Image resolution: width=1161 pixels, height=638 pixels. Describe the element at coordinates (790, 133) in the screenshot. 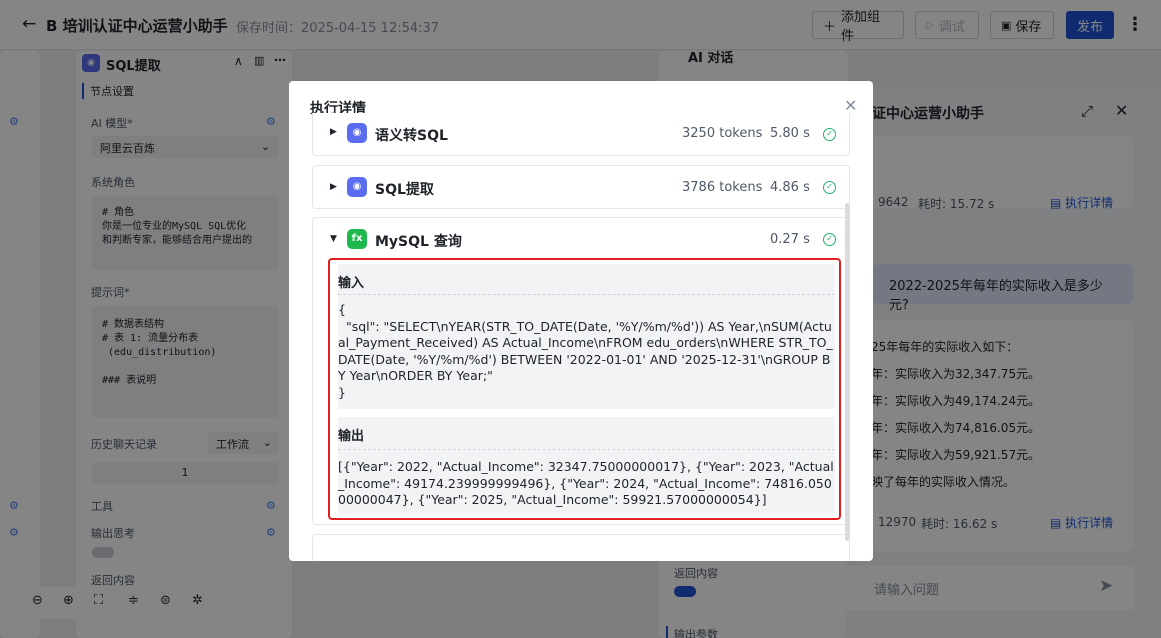

I see `step-duration: 5.80 s` at that location.